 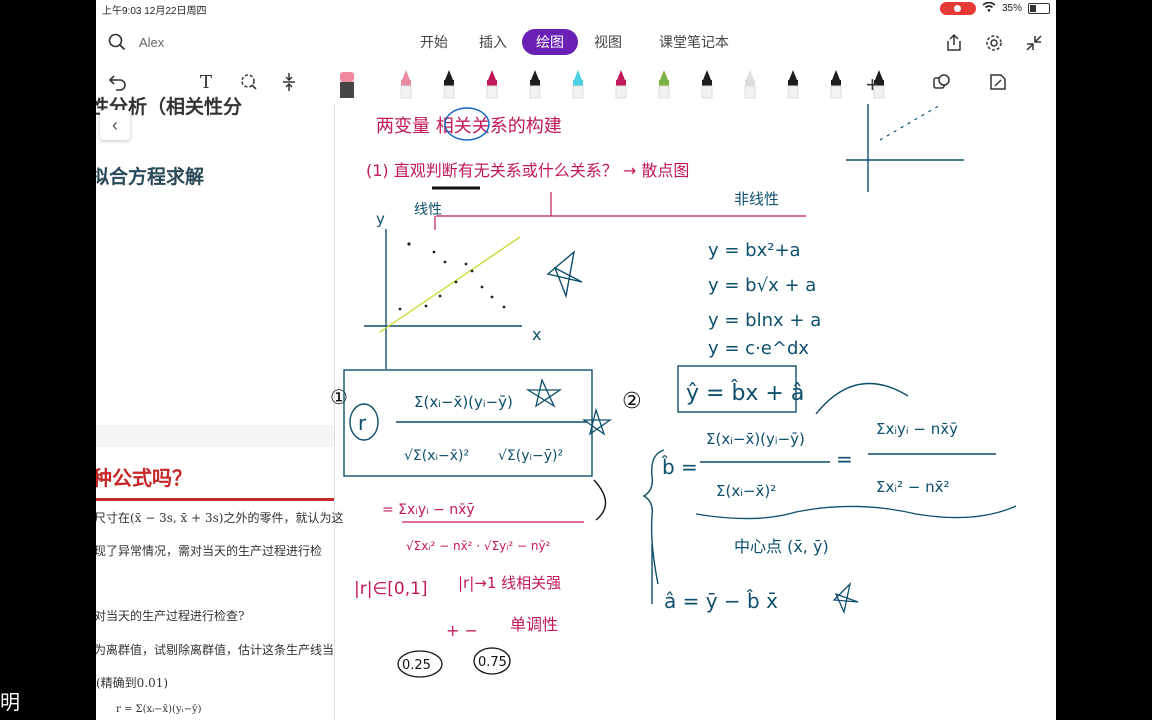 What do you see at coordinates (917, 429) in the screenshot?
I see `b-alt-numerator: Σxᵢyᵢ − nx̄ȳ` at bounding box center [917, 429].